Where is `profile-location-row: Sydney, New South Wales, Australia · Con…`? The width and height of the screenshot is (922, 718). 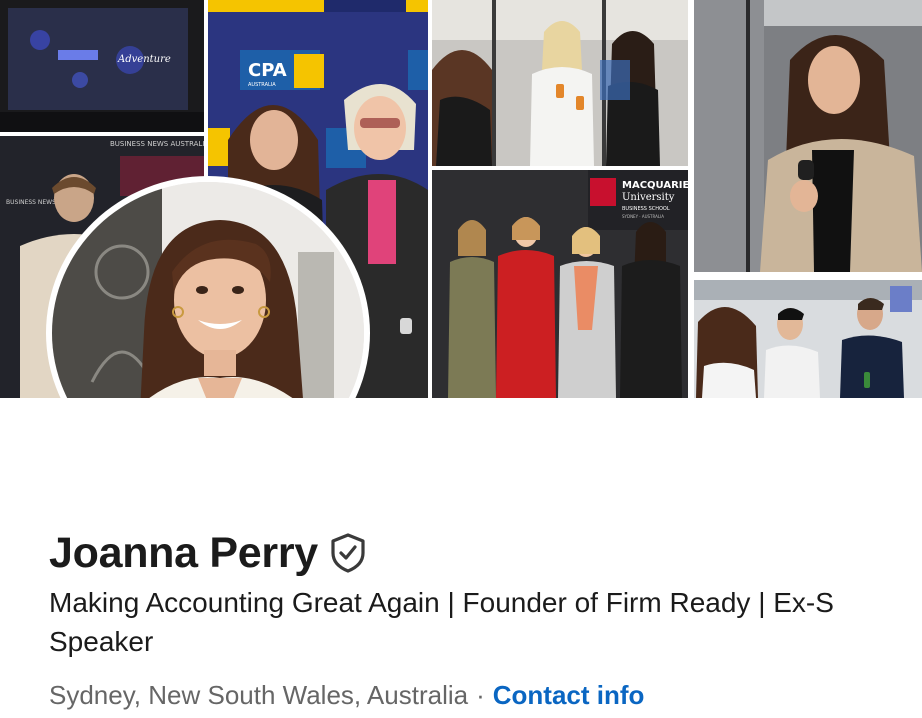
profile-location-row: Sydney, New South Wales, Australia · Con… is located at coordinates (346, 695).